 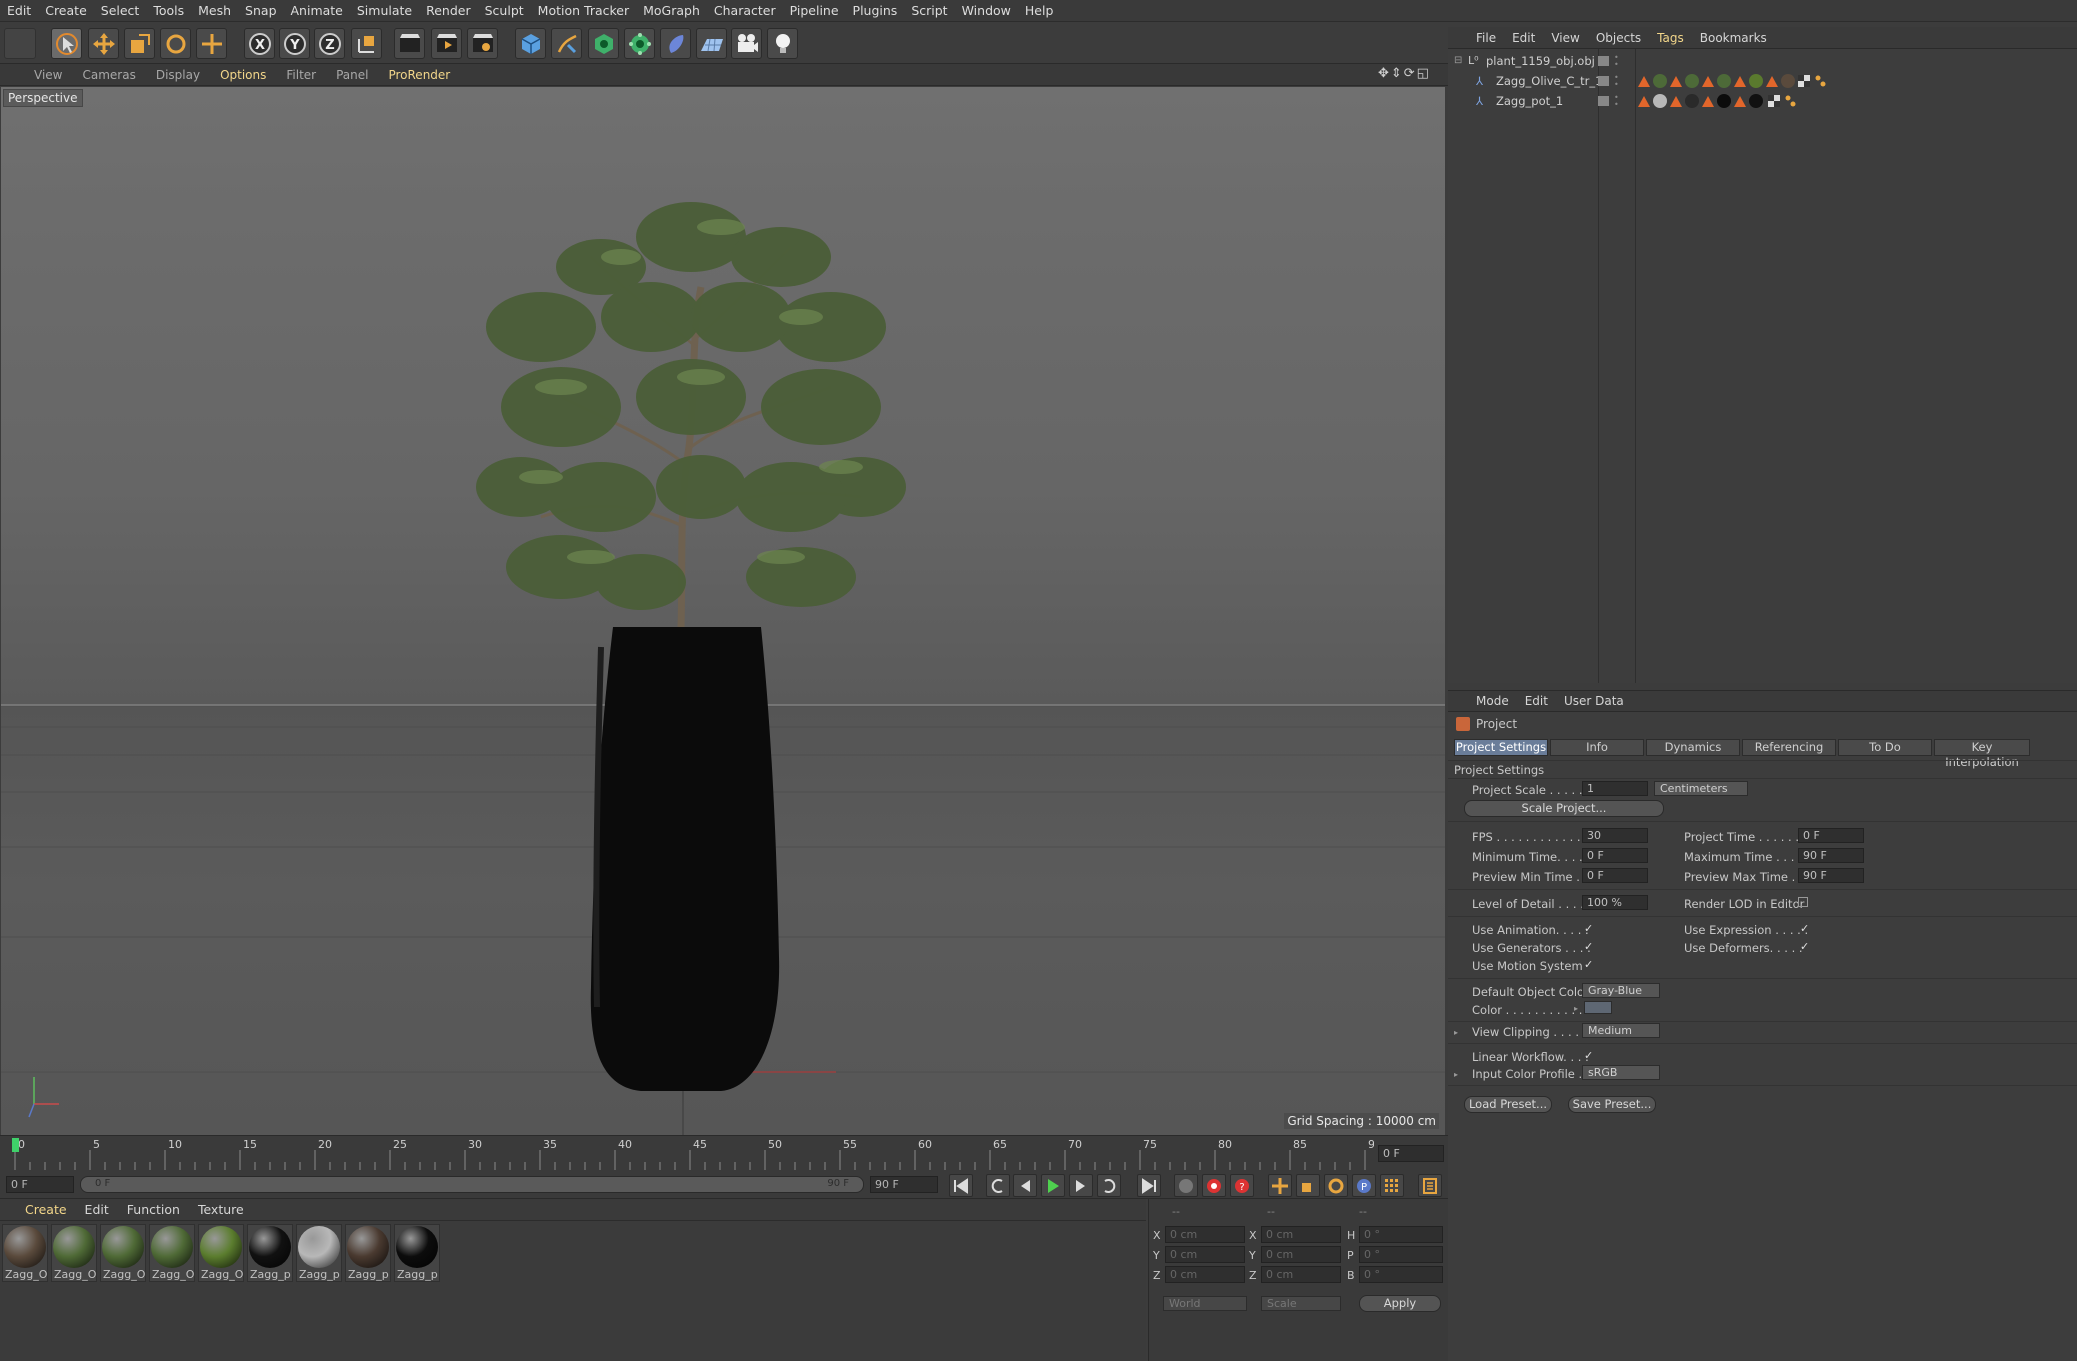 What do you see at coordinates (1458, 61) in the screenshot?
I see `collapse-icon: ⊟` at bounding box center [1458, 61].